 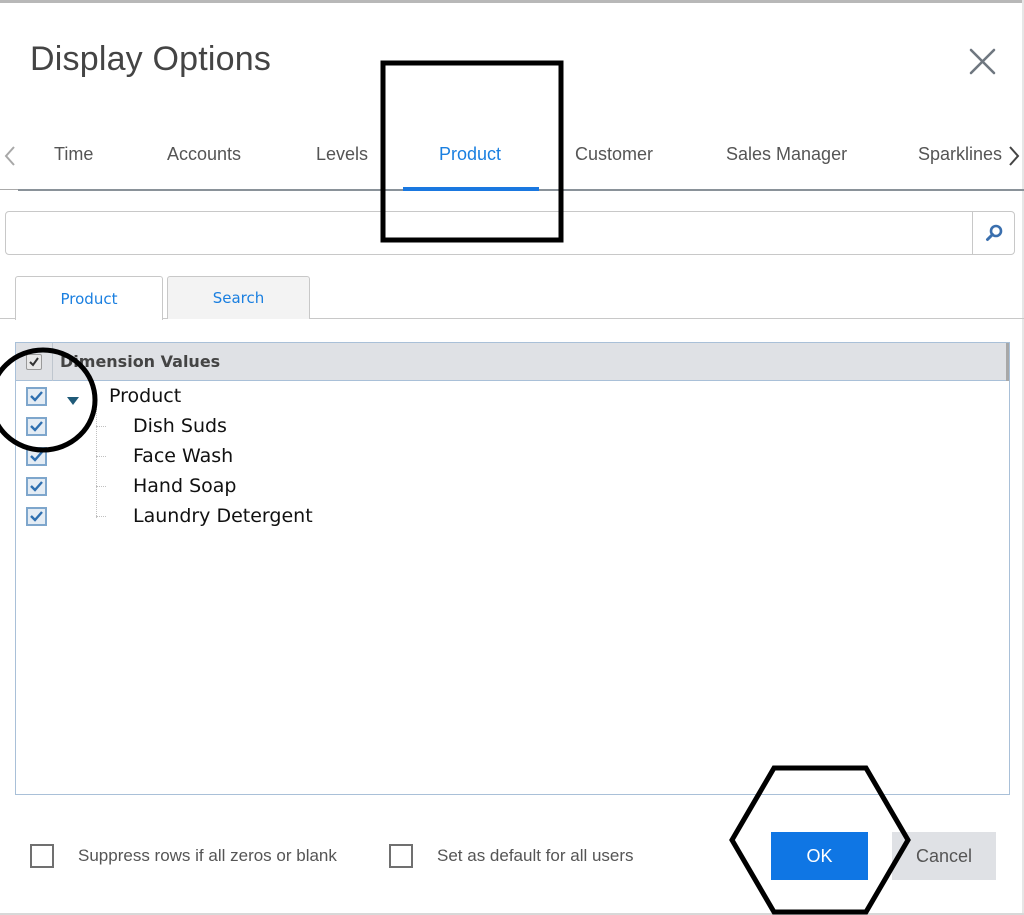 I want to click on tabstrip-divider-left, so click(x=9, y=189).